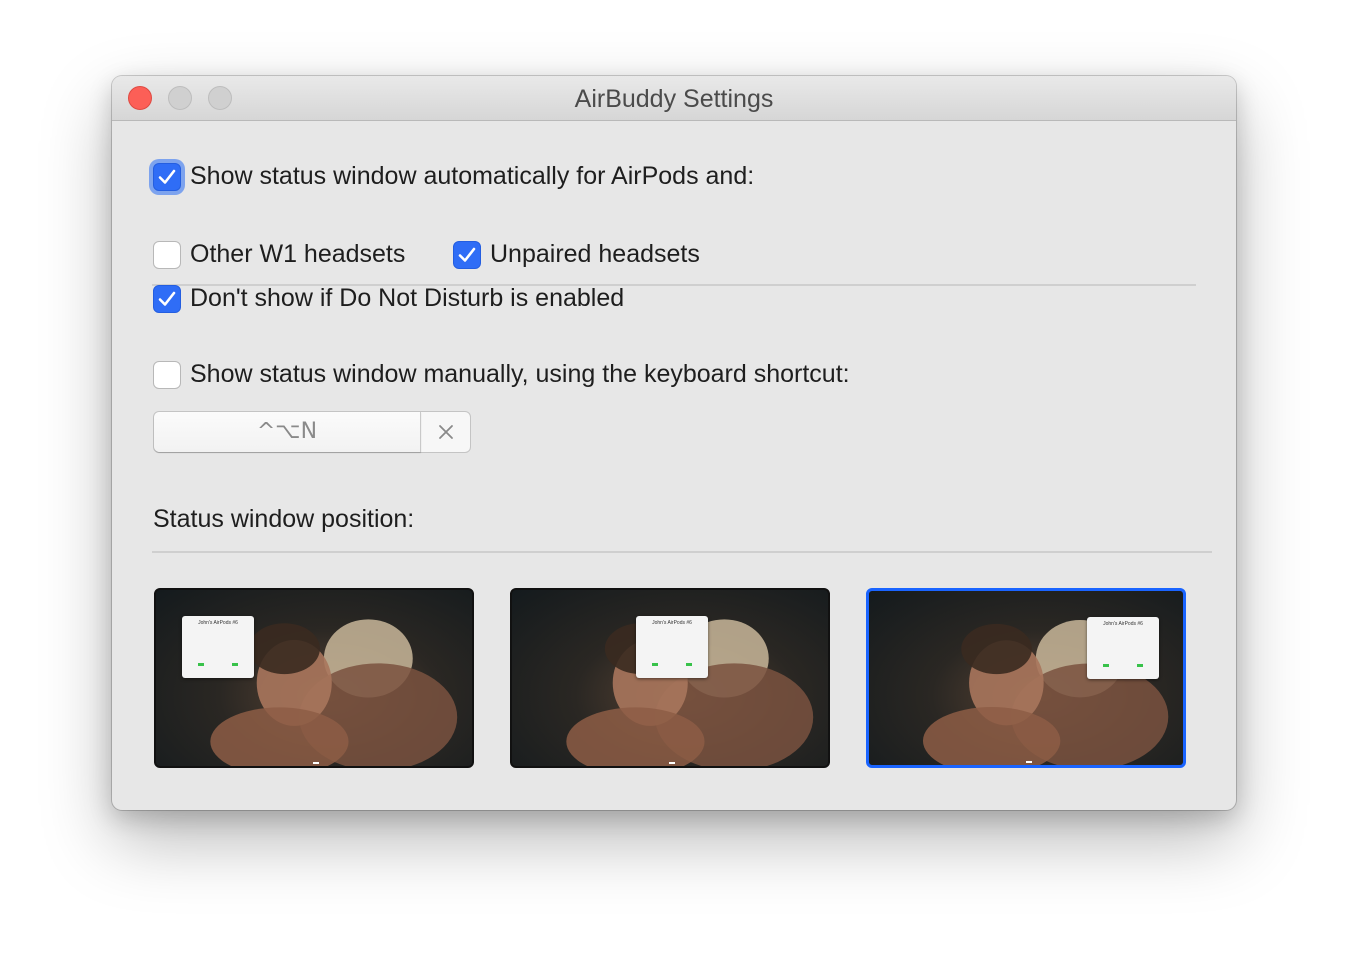  I want to click on position-center-option: John's AirPods #6, so click(670, 678).